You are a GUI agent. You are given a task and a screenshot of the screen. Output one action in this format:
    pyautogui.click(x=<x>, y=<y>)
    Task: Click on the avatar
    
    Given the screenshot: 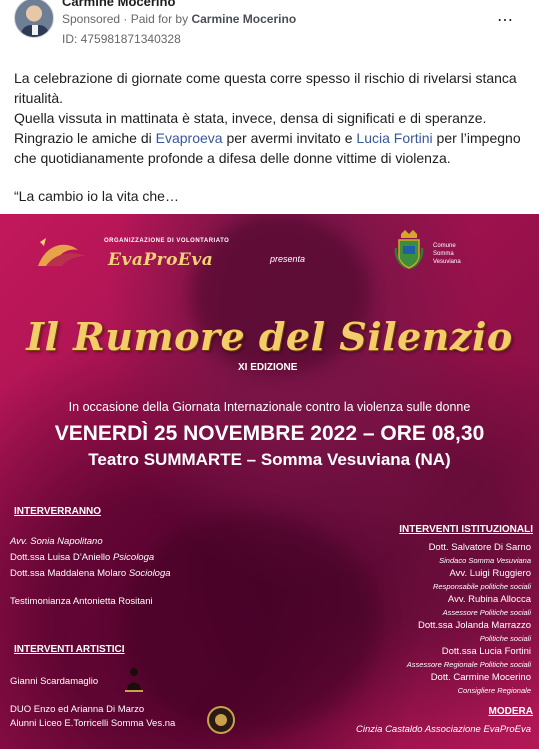 What is the action you would take?
    pyautogui.click(x=34, y=19)
    